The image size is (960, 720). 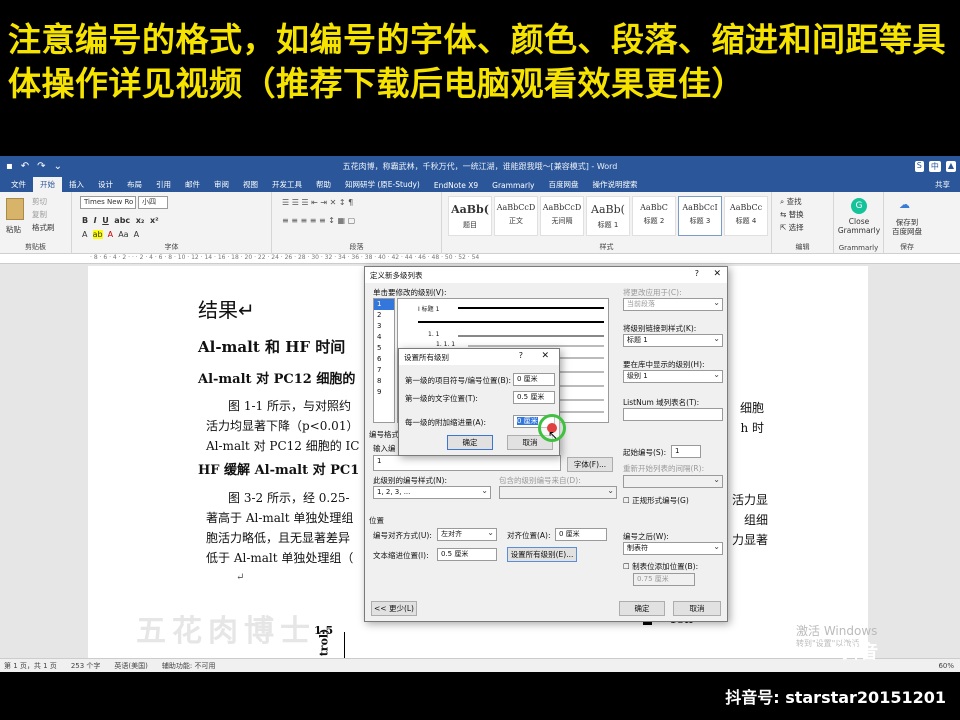 I want to click on find-button: ⌕ 查找, so click(x=791, y=201).